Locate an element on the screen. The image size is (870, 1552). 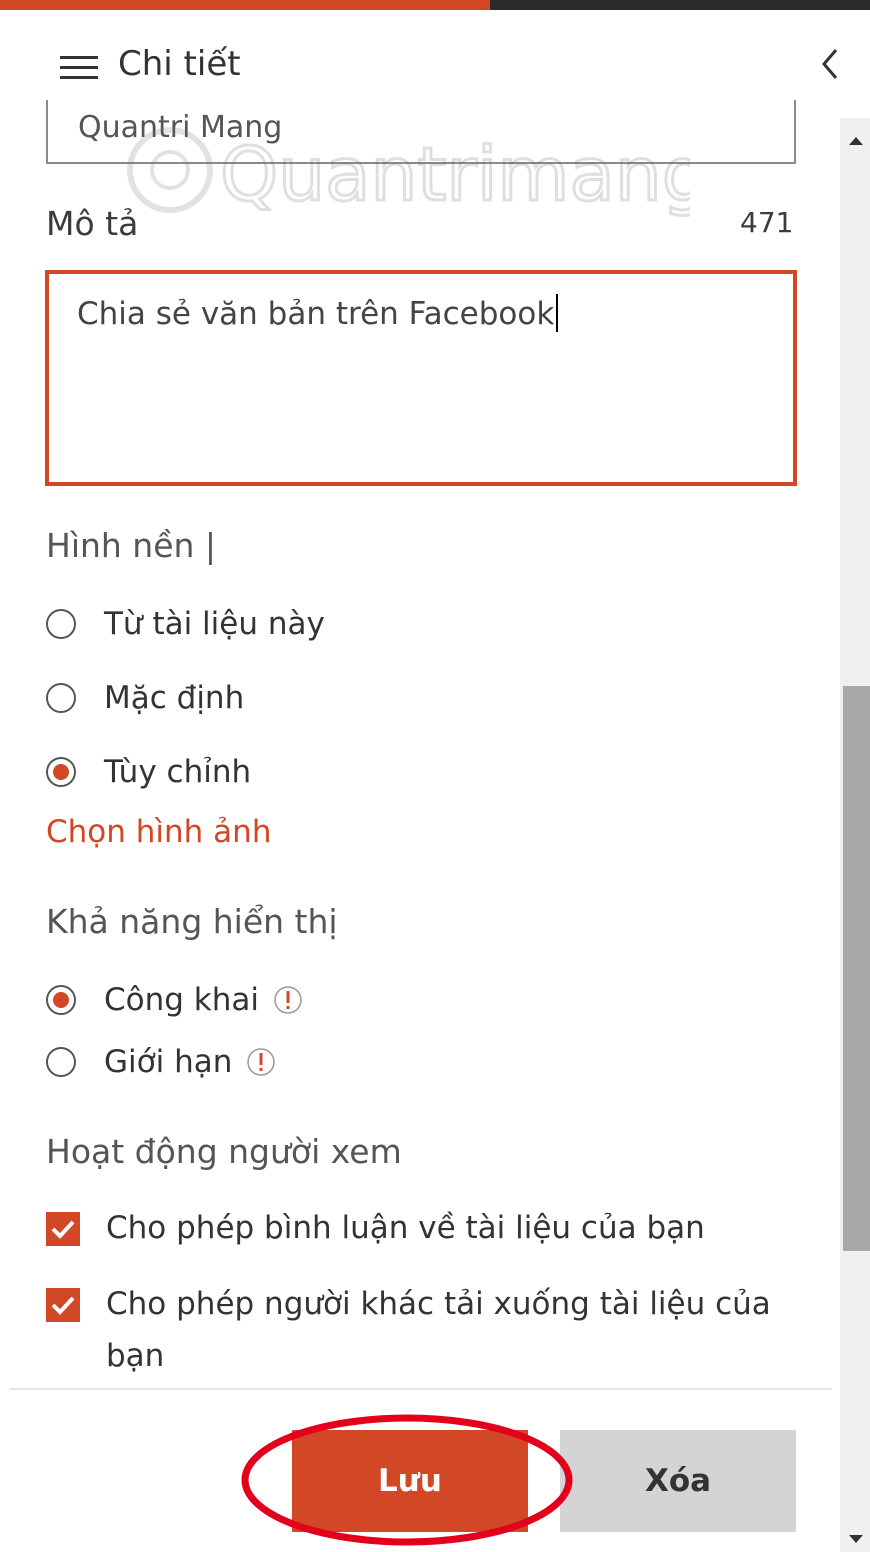
description-text: Chia sẻ văn bản trên Facebook is located at coordinates (316, 314).